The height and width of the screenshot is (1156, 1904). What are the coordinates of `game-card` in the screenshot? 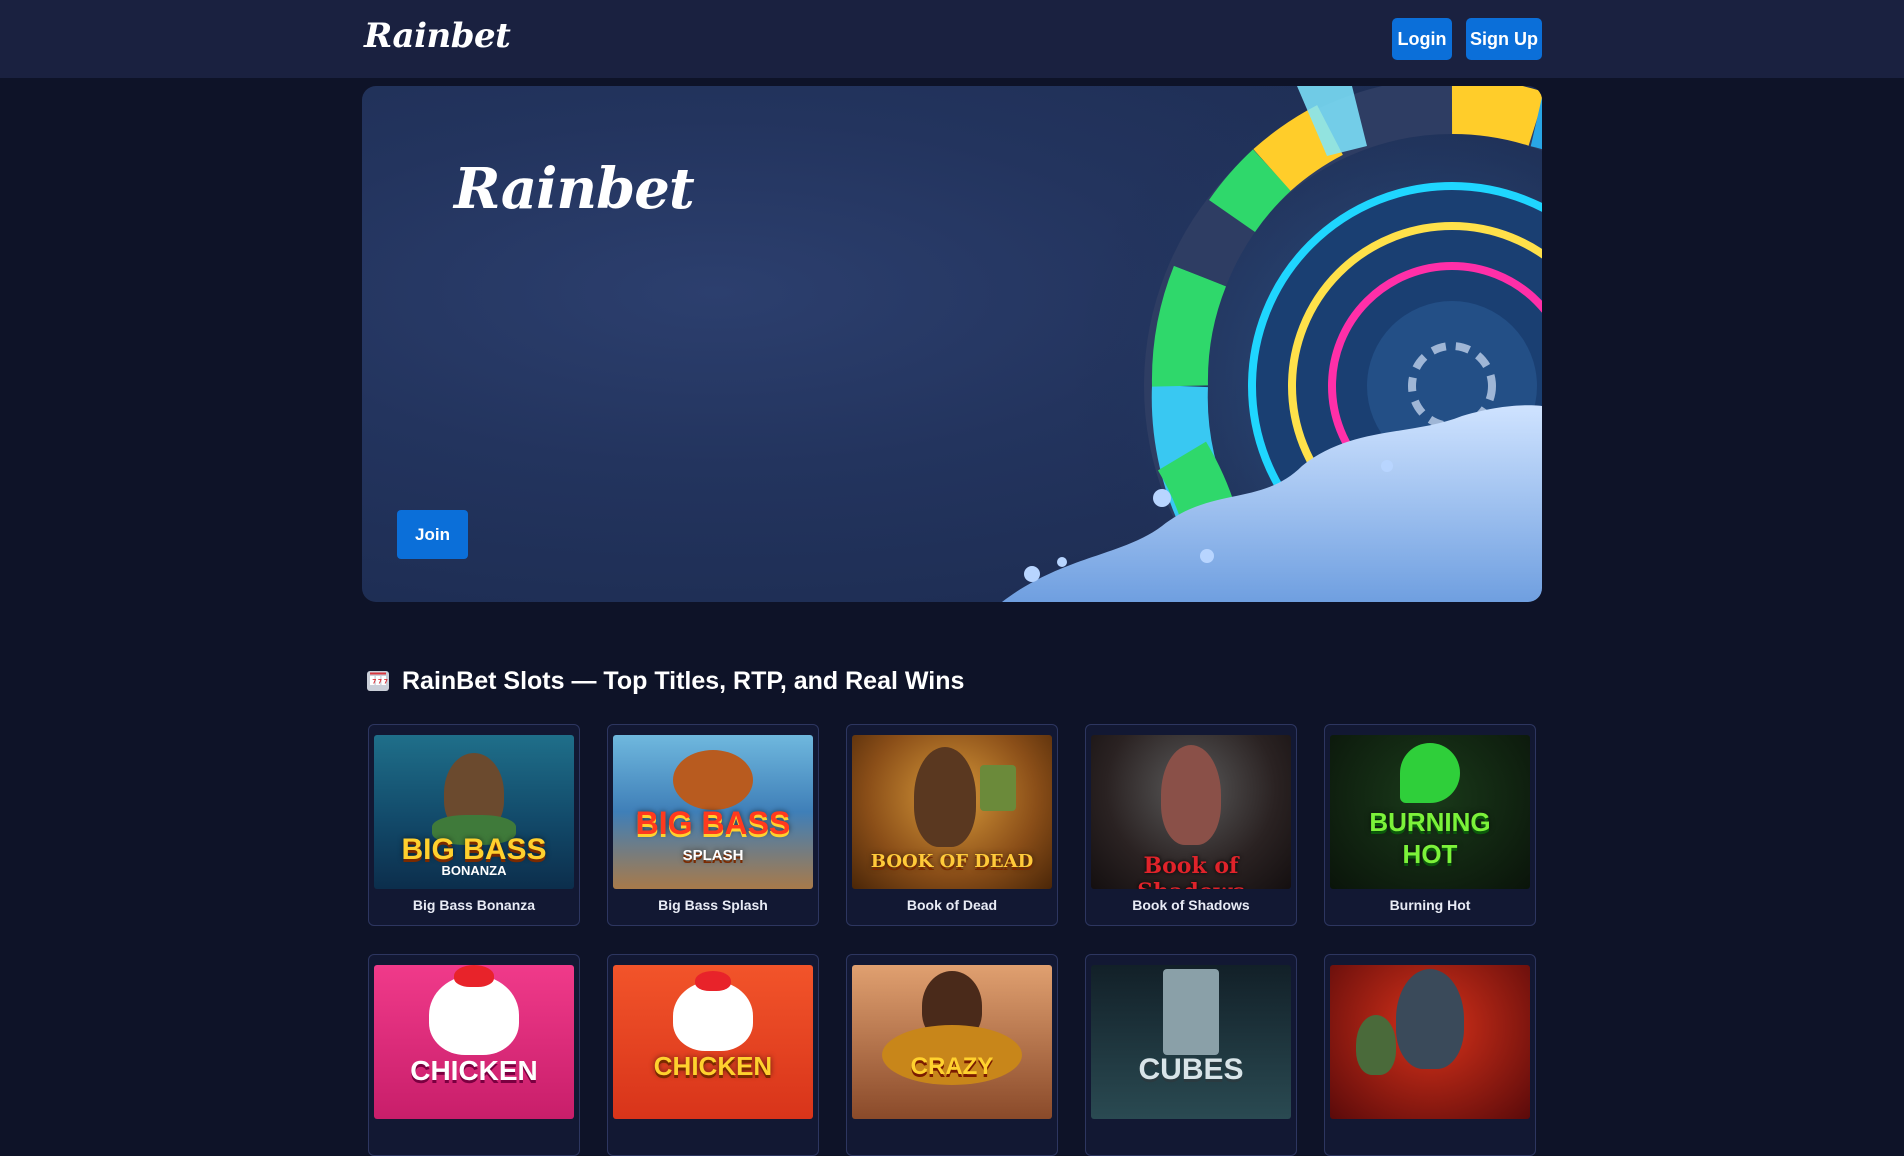 It's located at (1430, 1055).